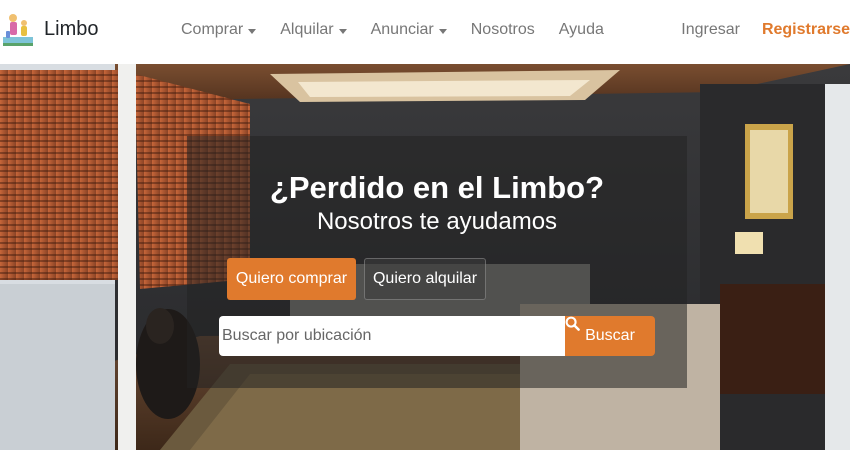 This screenshot has width=850, height=450. Describe the element at coordinates (710, 30) in the screenshot. I see `login-link: Ingresar` at that location.